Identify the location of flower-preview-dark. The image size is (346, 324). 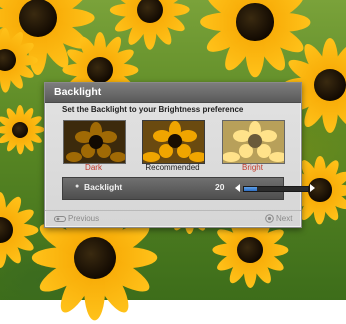
(94, 142).